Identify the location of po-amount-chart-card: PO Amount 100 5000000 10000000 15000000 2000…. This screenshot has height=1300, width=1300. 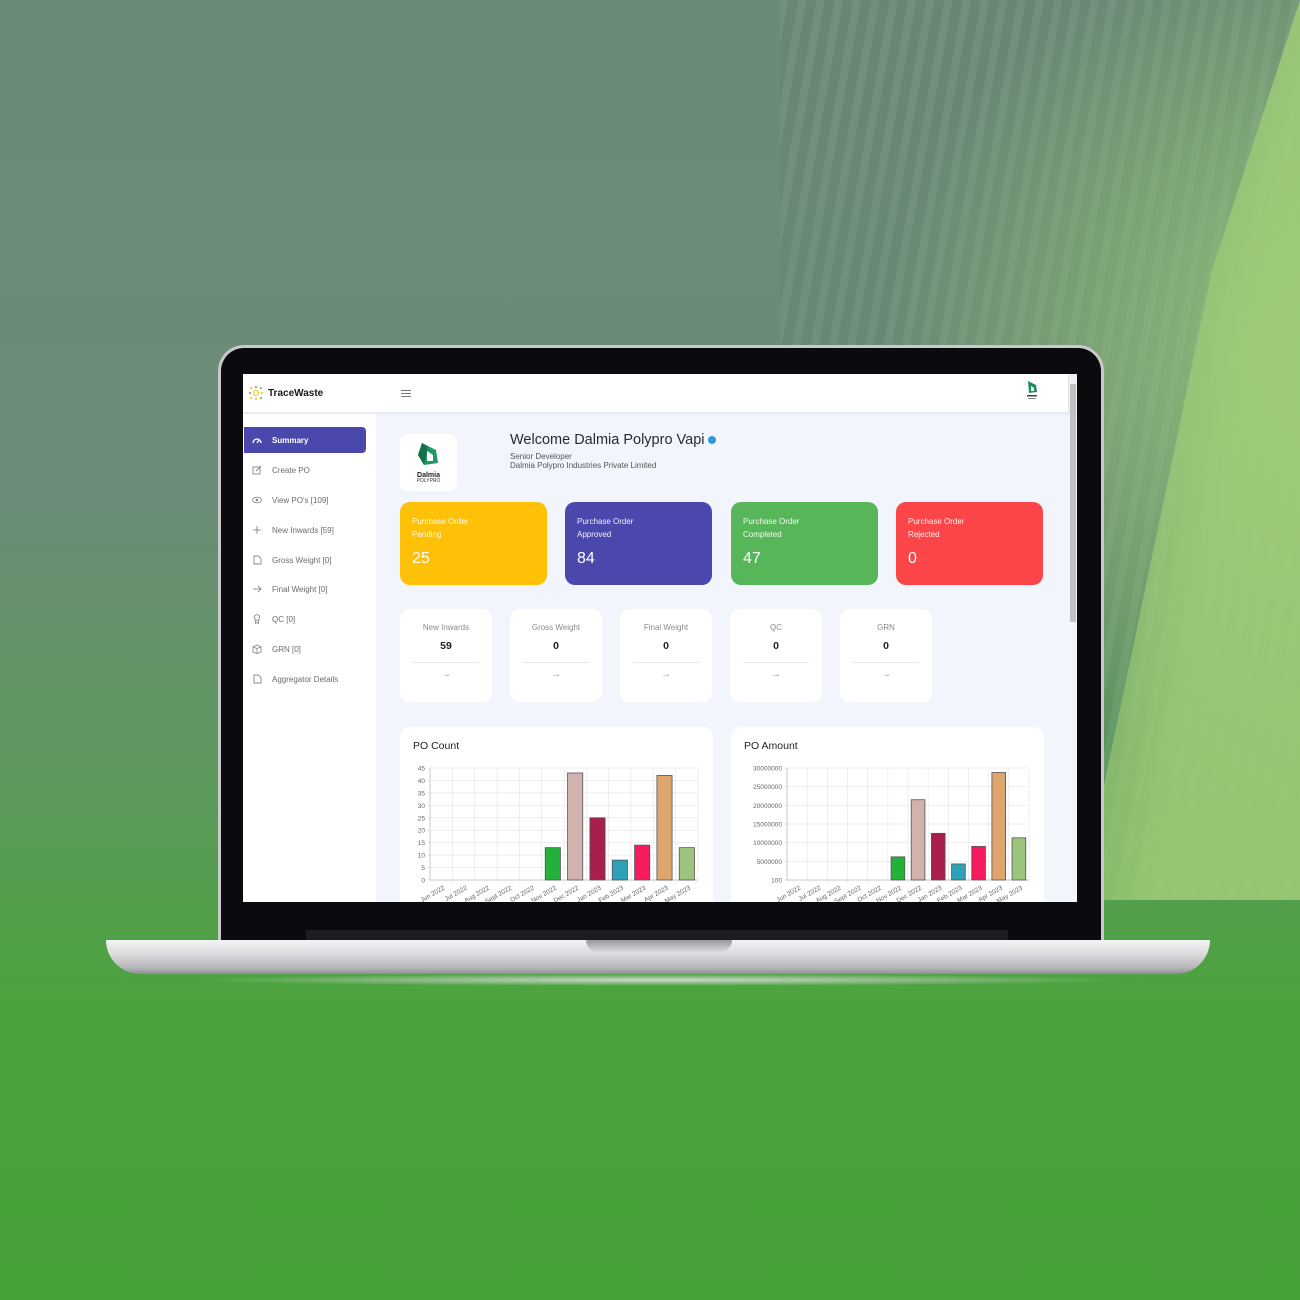
(887, 814).